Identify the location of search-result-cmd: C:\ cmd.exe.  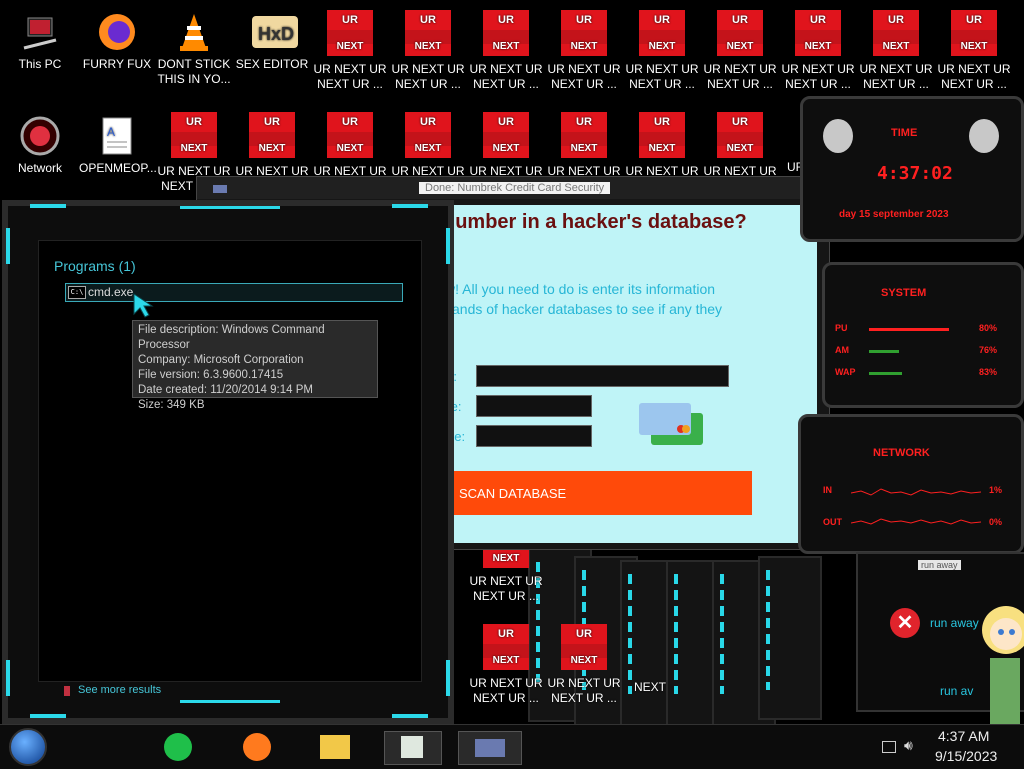
(234, 292).